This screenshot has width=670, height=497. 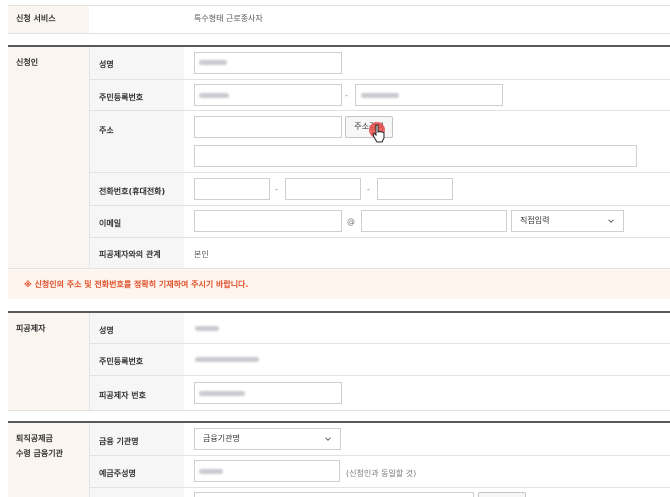 What do you see at coordinates (36, 18) in the screenshot?
I see `service-label: 신청 서비스` at bounding box center [36, 18].